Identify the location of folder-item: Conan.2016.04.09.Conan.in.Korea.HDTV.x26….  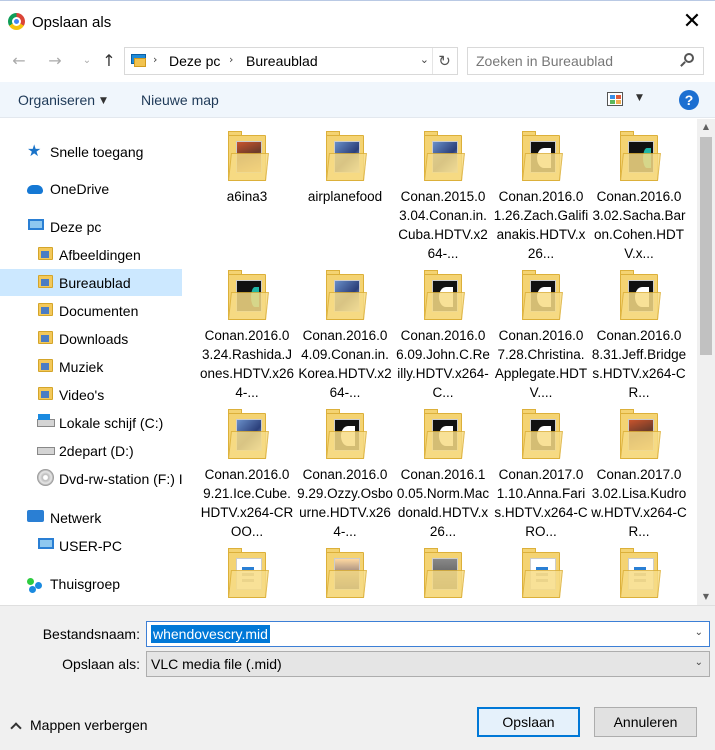
(345, 329).